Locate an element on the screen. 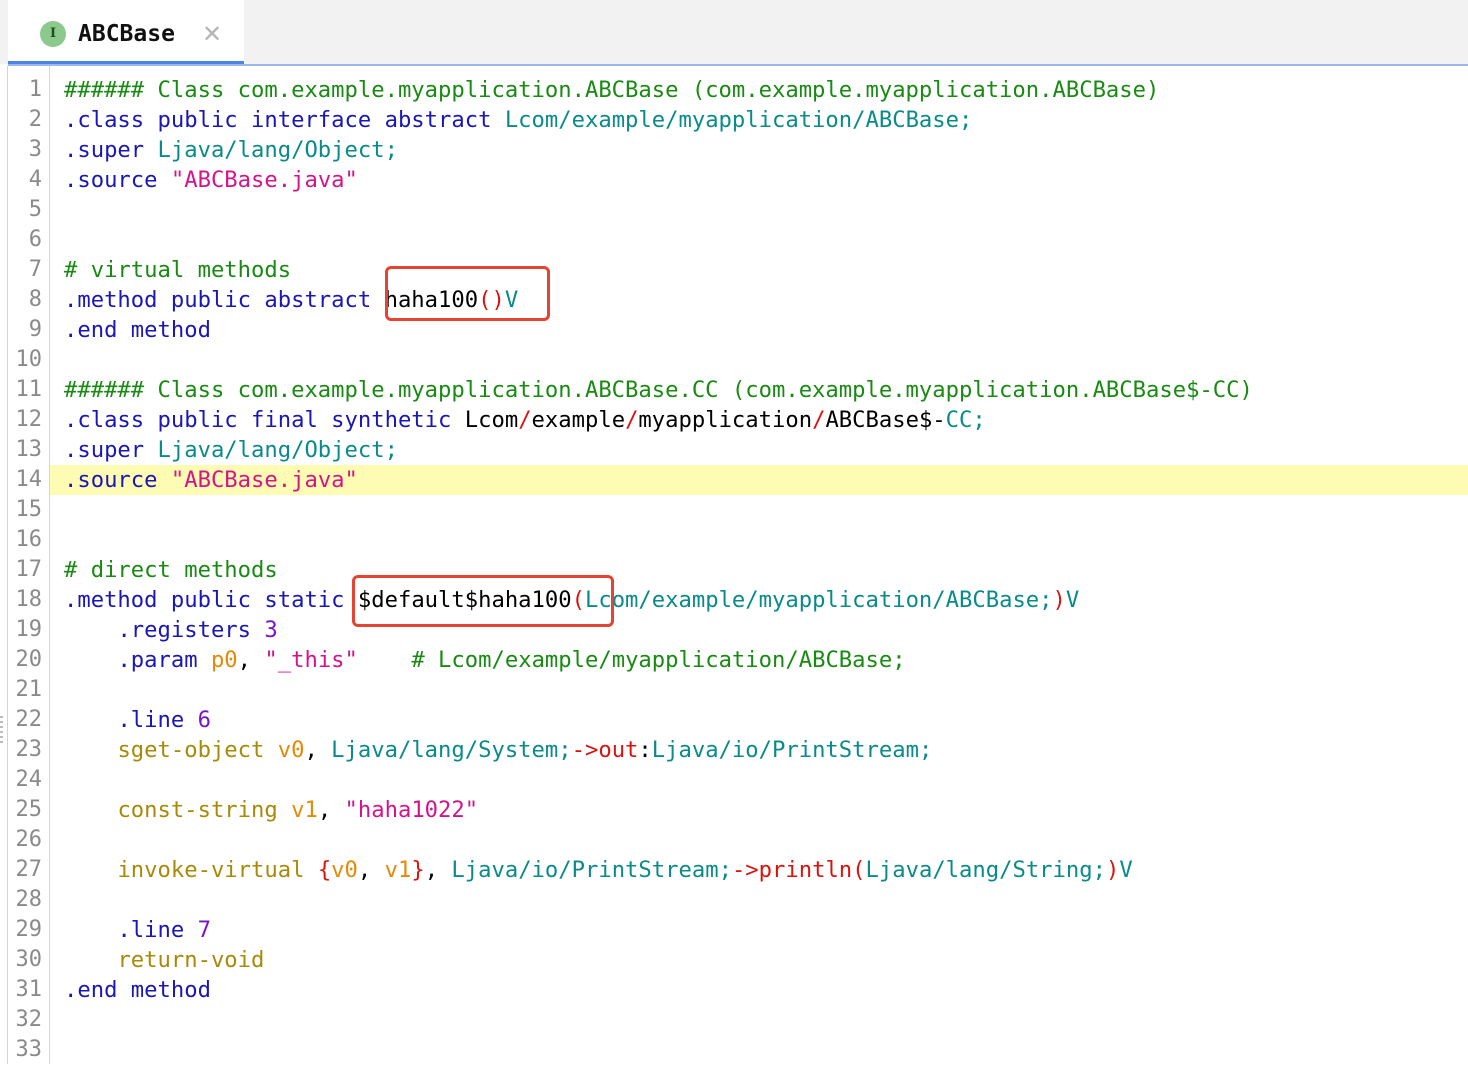  tab-abcbase: I ABCBase ✕ is located at coordinates (126, 32).